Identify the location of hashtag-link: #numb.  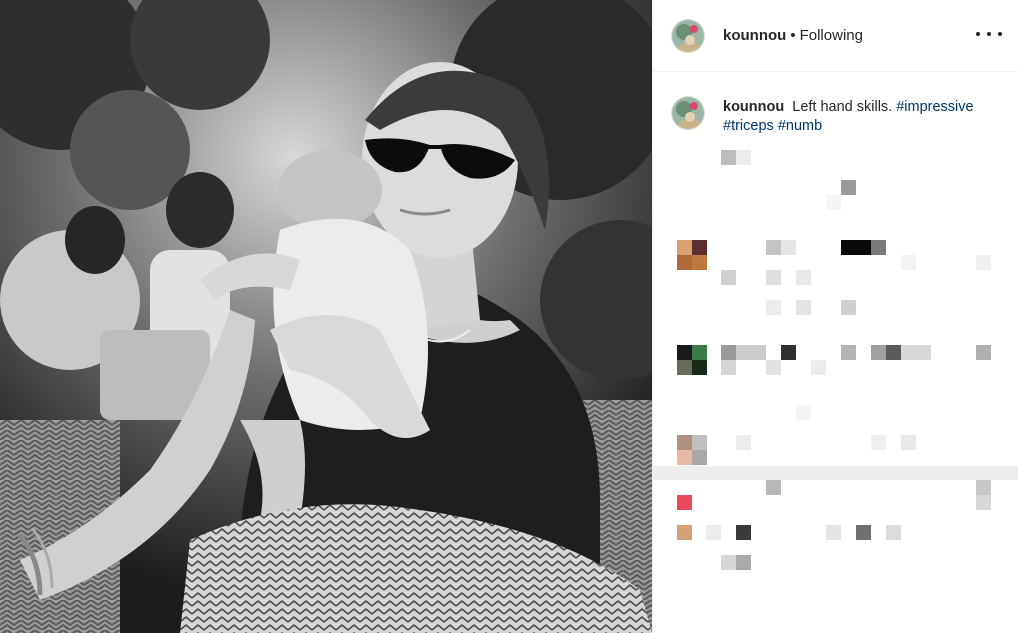
(800, 126).